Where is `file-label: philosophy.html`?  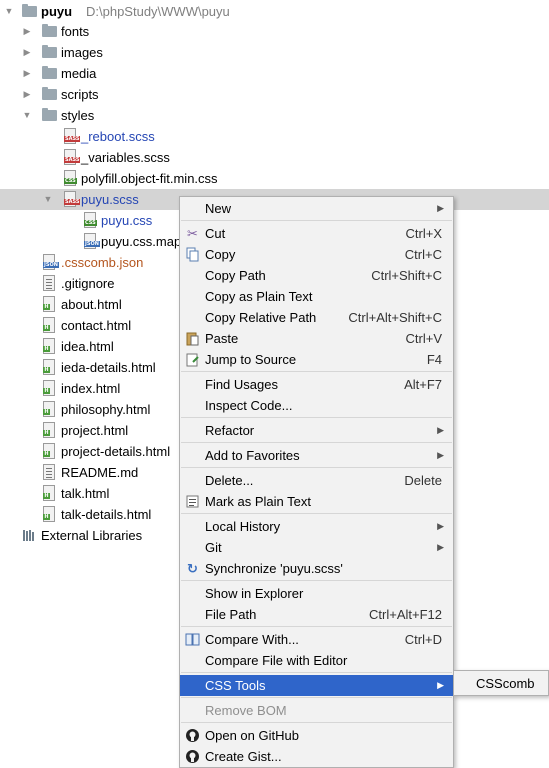 file-label: philosophy.html is located at coordinates (106, 409).